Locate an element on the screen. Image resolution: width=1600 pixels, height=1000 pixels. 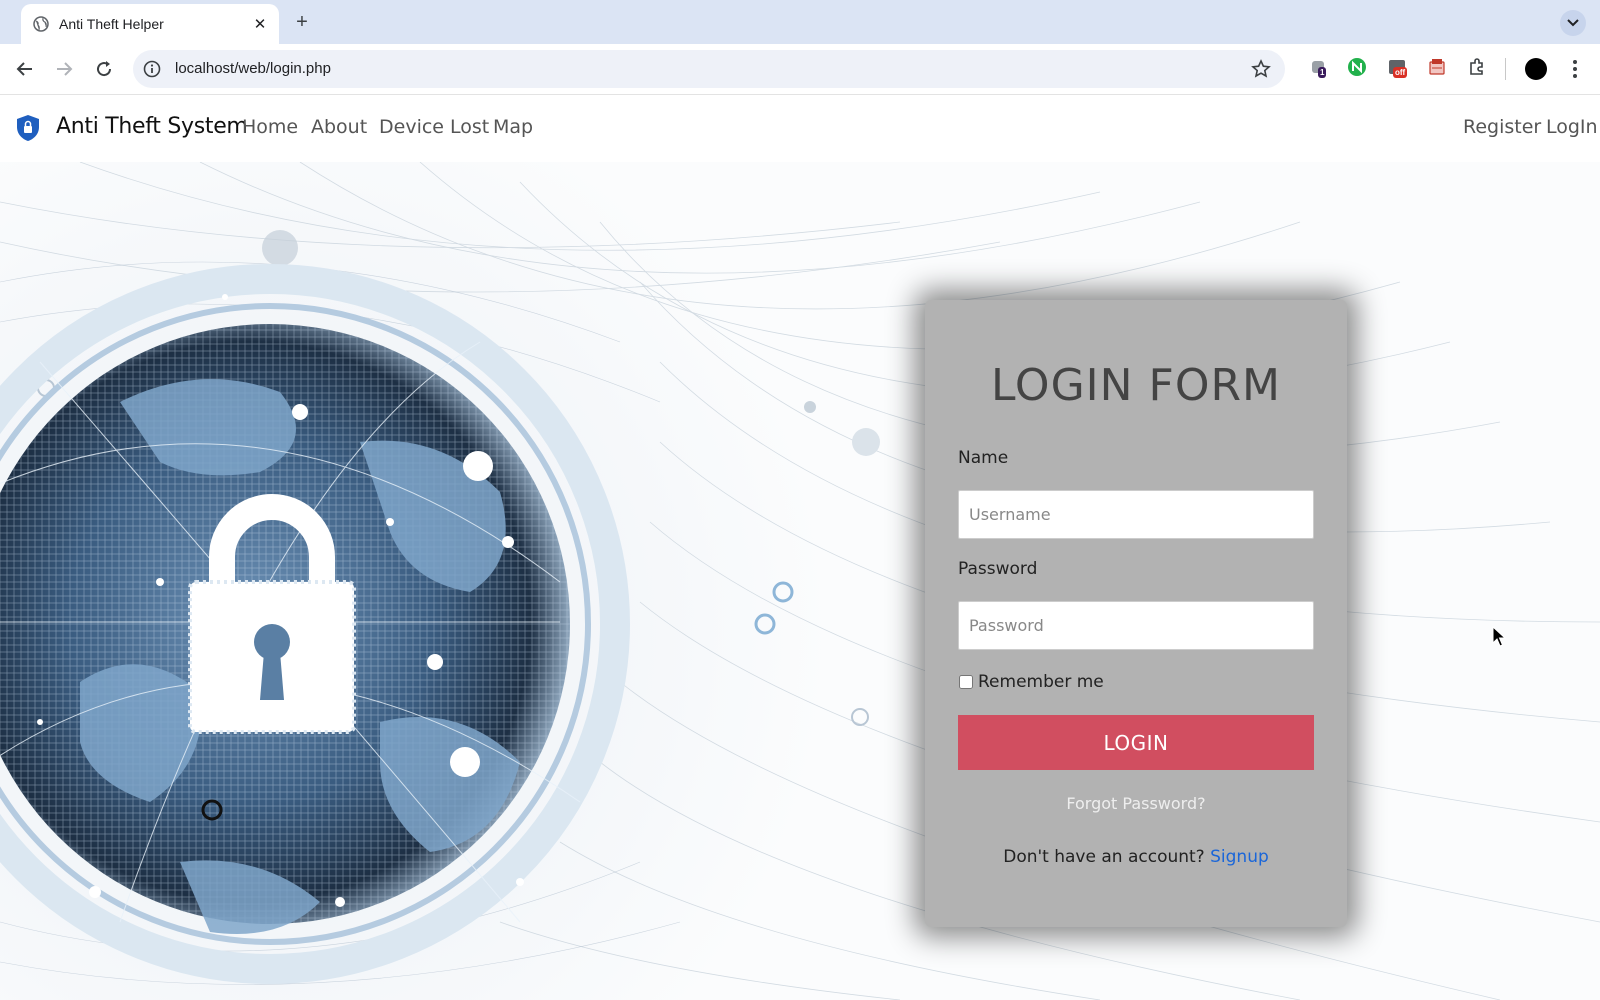
address-bar: localhost/web/login.php is located at coordinates (709, 69).